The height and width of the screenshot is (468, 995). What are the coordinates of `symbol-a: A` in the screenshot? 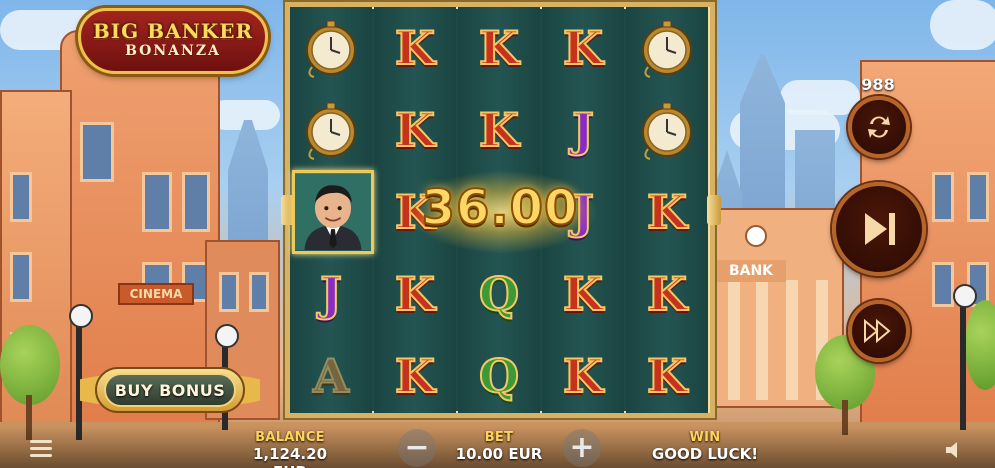 It's located at (331, 376).